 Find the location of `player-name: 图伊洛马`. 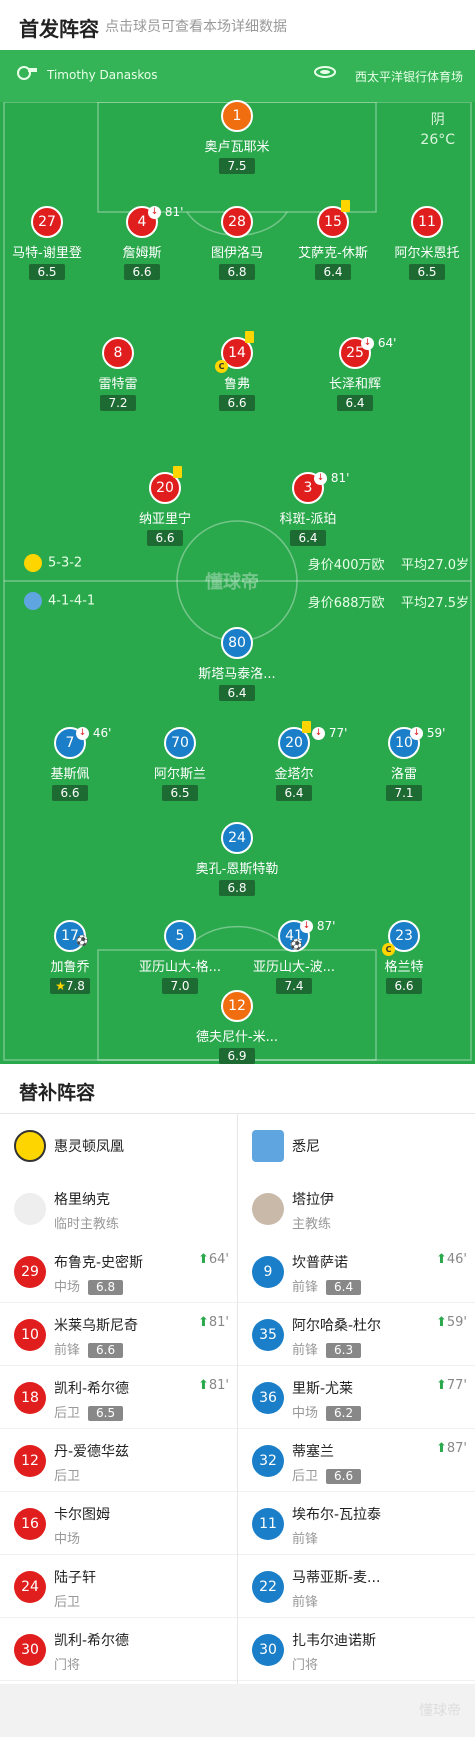

player-name: 图伊洛马 is located at coordinates (236, 253).